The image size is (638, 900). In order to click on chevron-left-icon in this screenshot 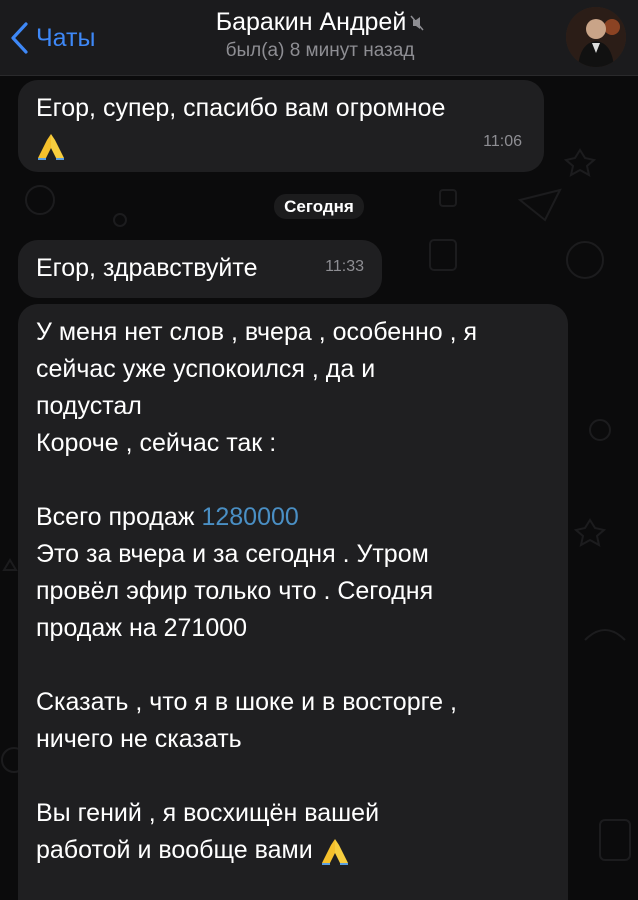, I will do `click(19, 38)`.